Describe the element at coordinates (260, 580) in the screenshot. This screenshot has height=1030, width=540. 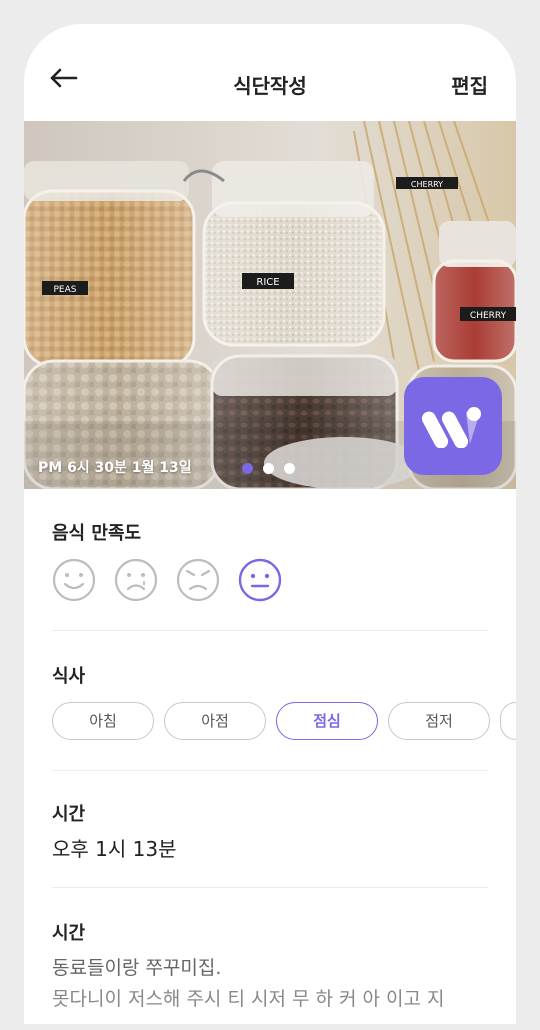
I see `neutral-face-icon` at that location.